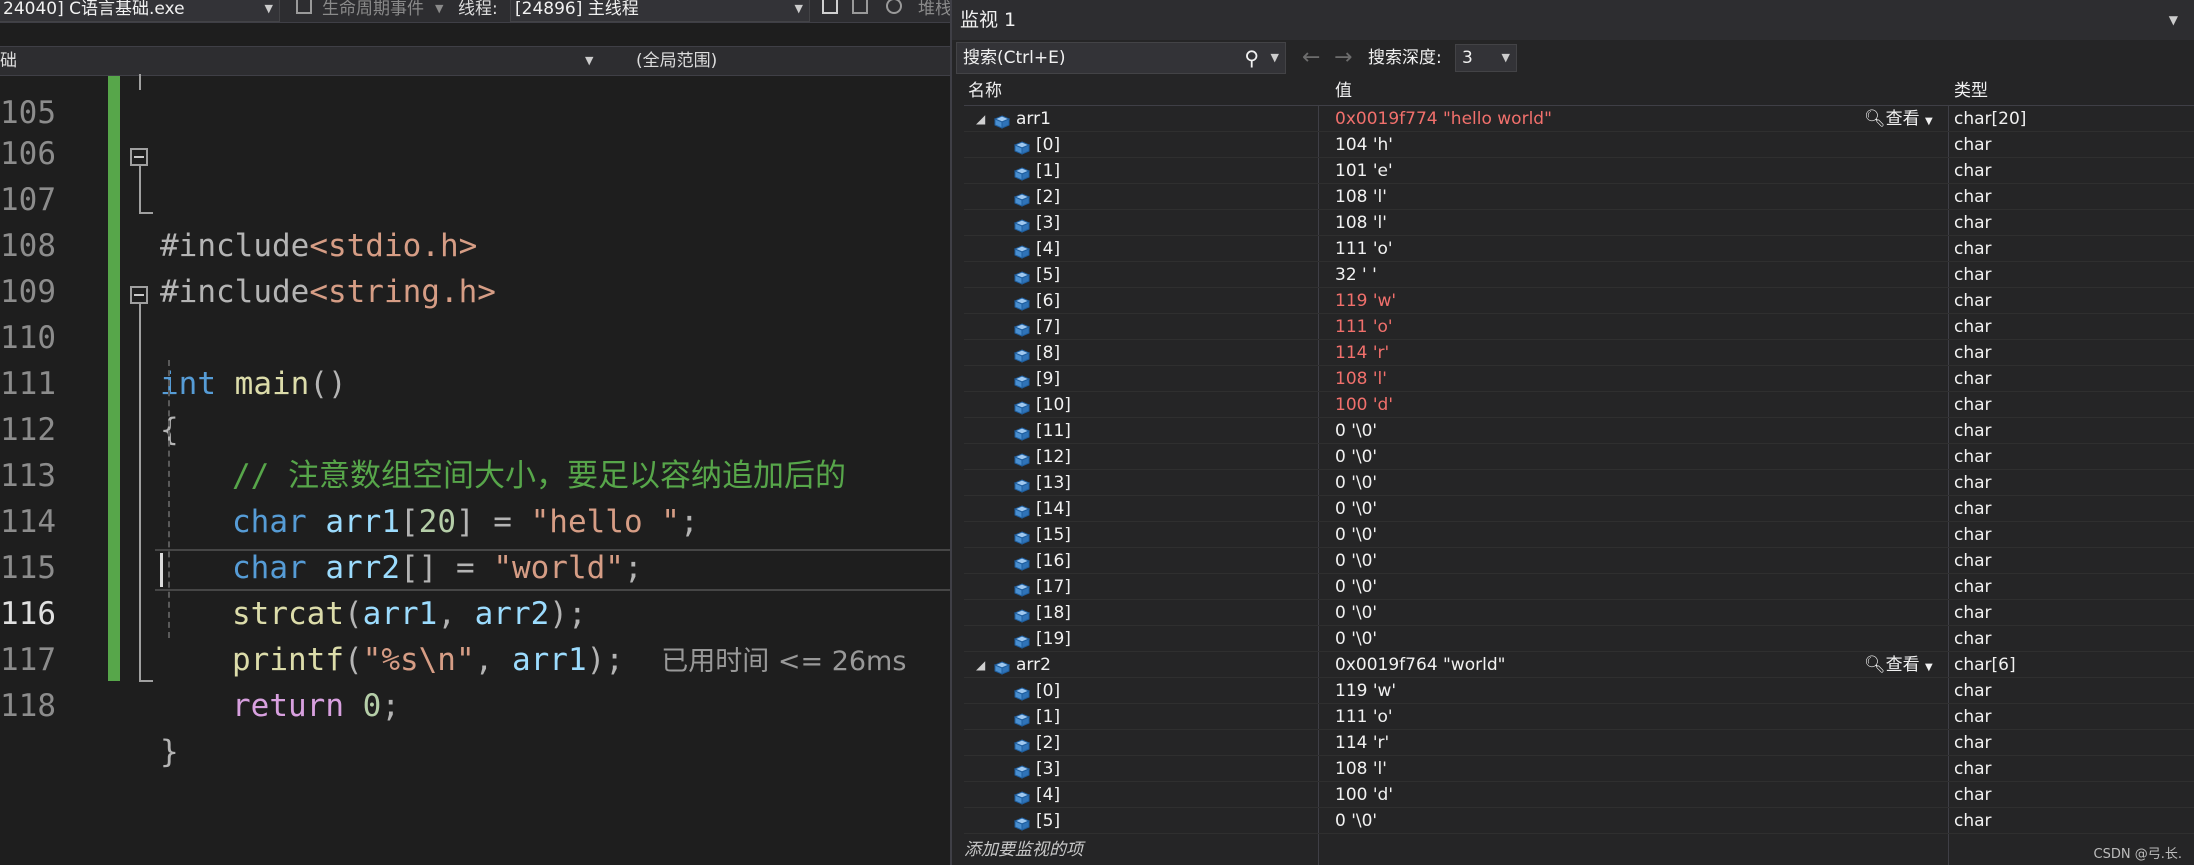 This screenshot has height=865, width=2194. What do you see at coordinates (1053, 431) in the screenshot?
I see `element-index: [11]` at bounding box center [1053, 431].